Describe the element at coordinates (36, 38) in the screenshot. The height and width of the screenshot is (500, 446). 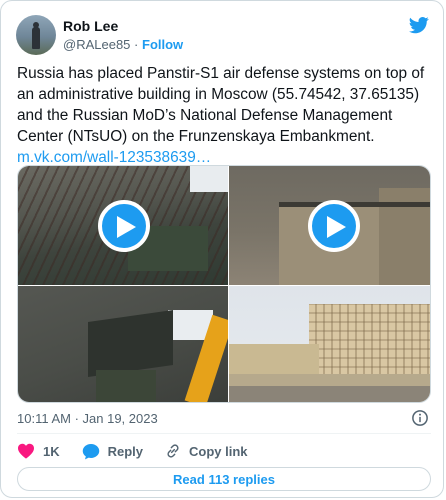
I see `avatar-figure` at that location.